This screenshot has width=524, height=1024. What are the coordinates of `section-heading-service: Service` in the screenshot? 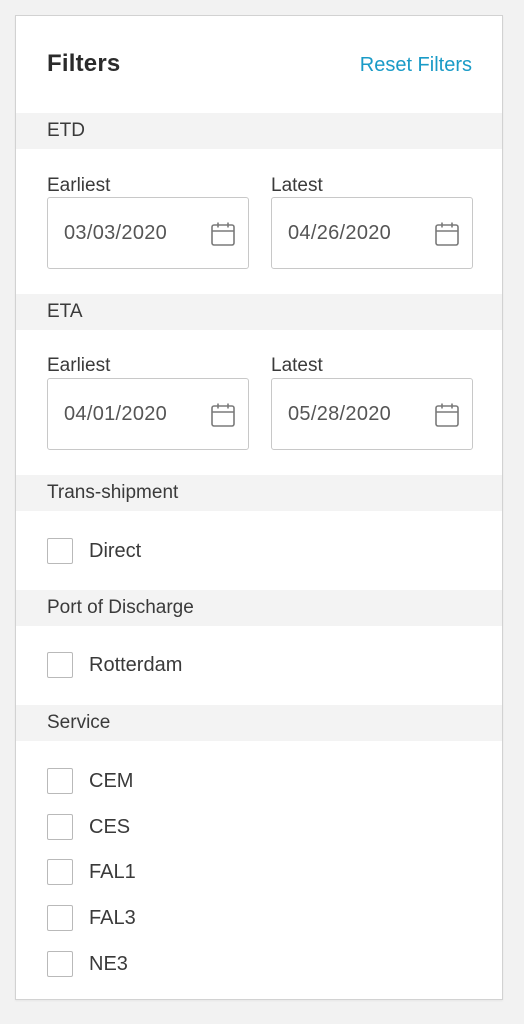 It's located at (259, 723).